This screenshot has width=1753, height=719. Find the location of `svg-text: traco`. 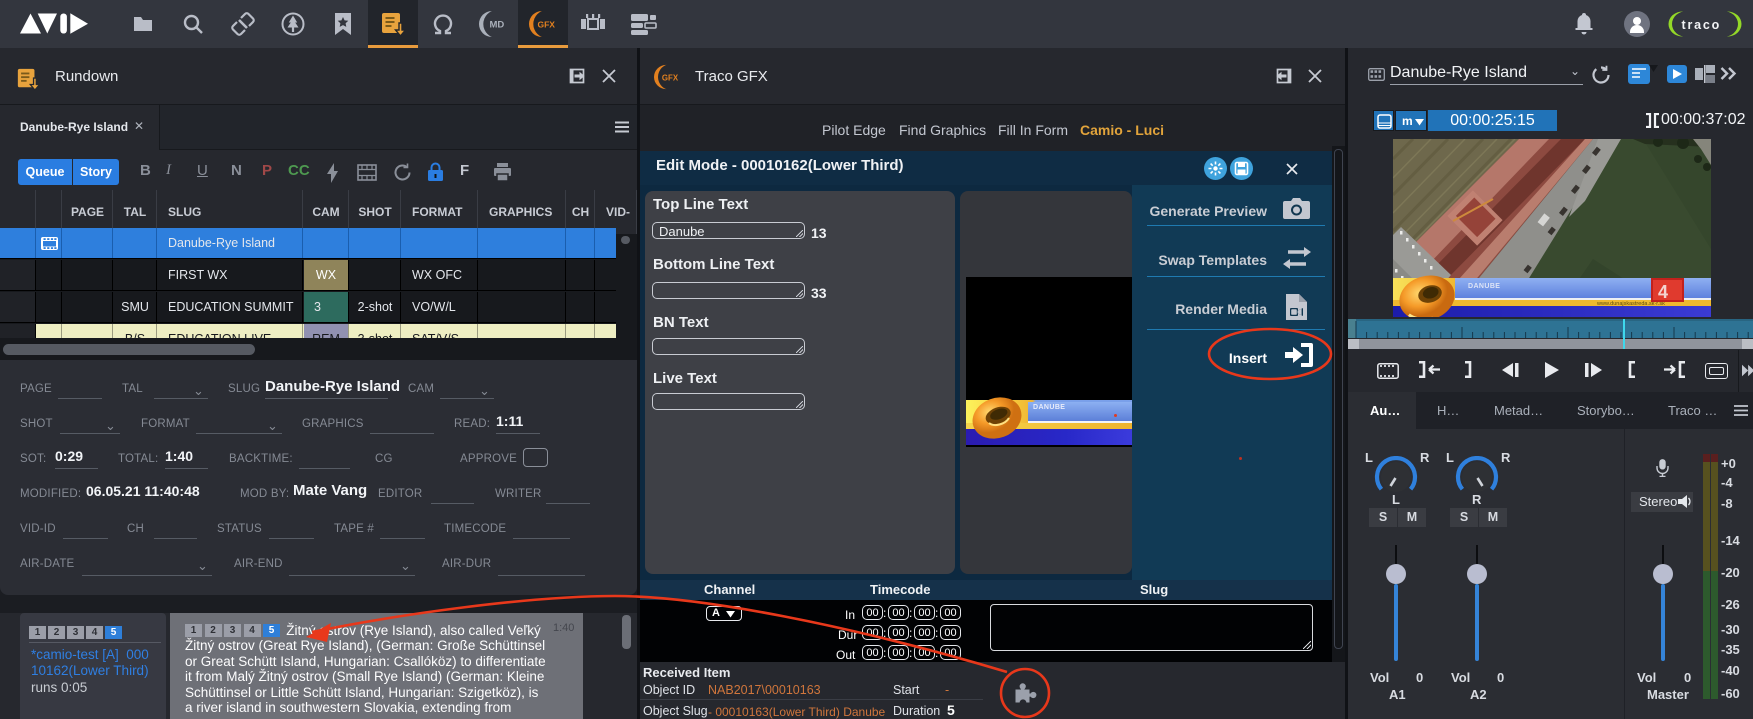

svg-text: traco is located at coordinates (1702, 25).